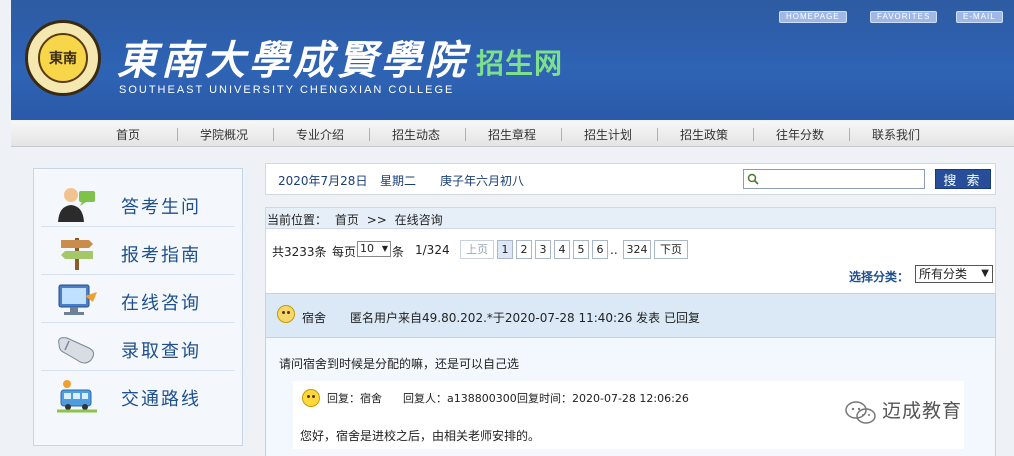 This screenshot has width=1014, height=456. I want to click on nav-news: 招生动态, so click(416, 134).